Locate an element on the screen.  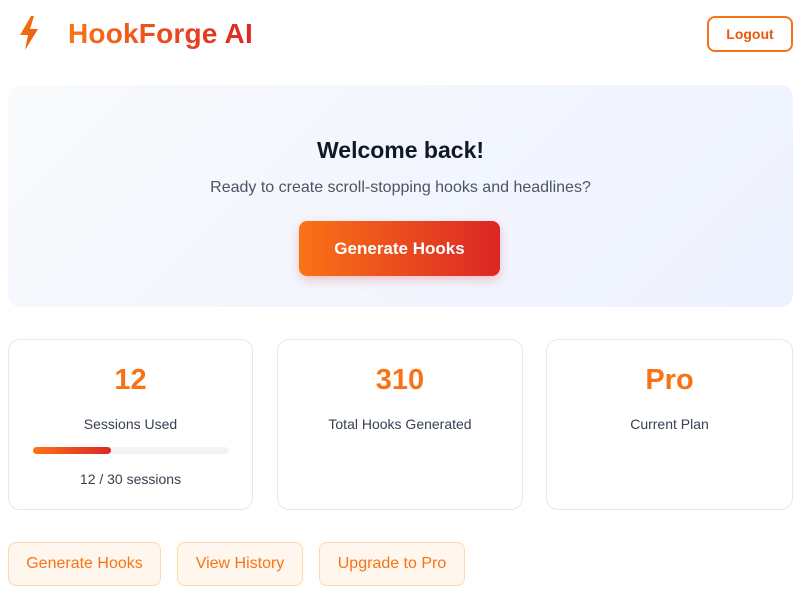
sessions-progress-bar is located at coordinates (131, 450).